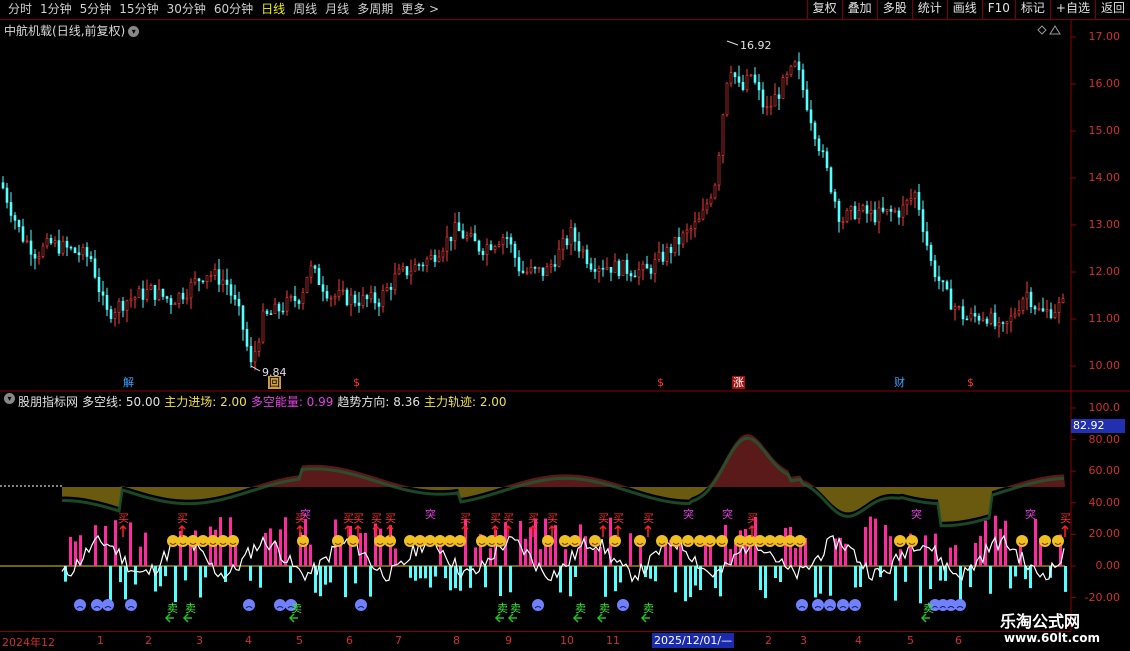 The width and height of the screenshot is (1130, 651). Describe the element at coordinates (274, 382) in the screenshot. I see `event-marker: 回` at that location.